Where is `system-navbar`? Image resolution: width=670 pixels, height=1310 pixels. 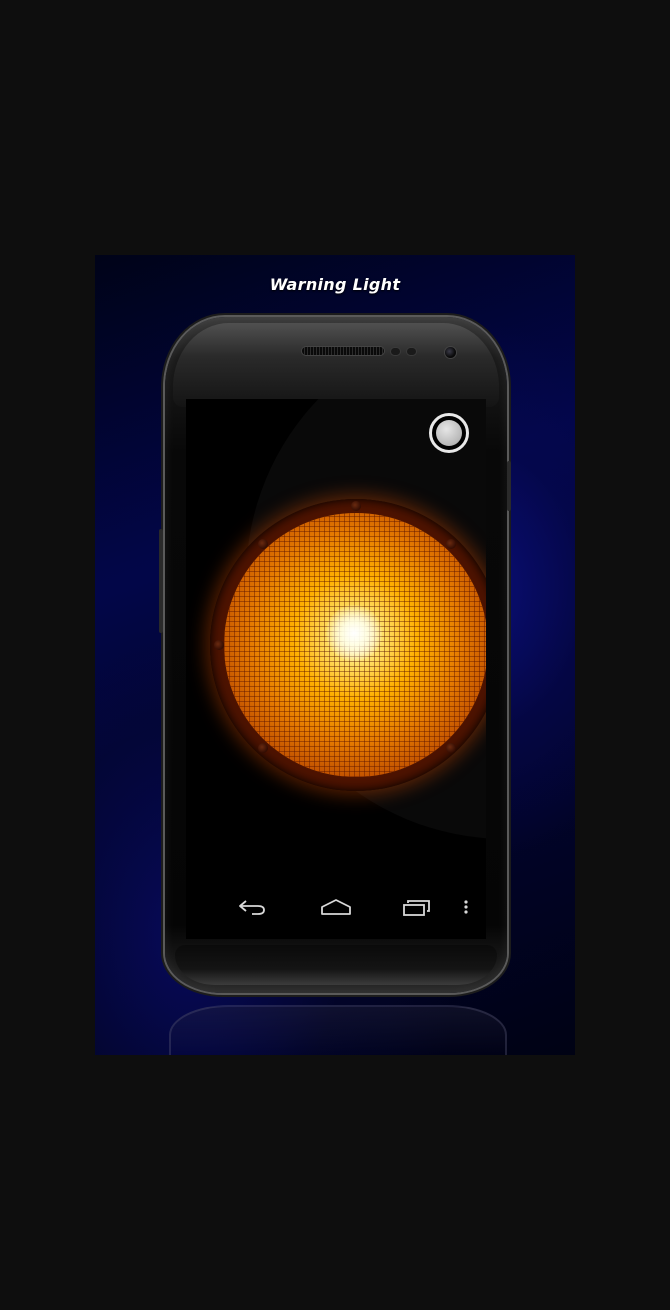 system-navbar is located at coordinates (336, 907).